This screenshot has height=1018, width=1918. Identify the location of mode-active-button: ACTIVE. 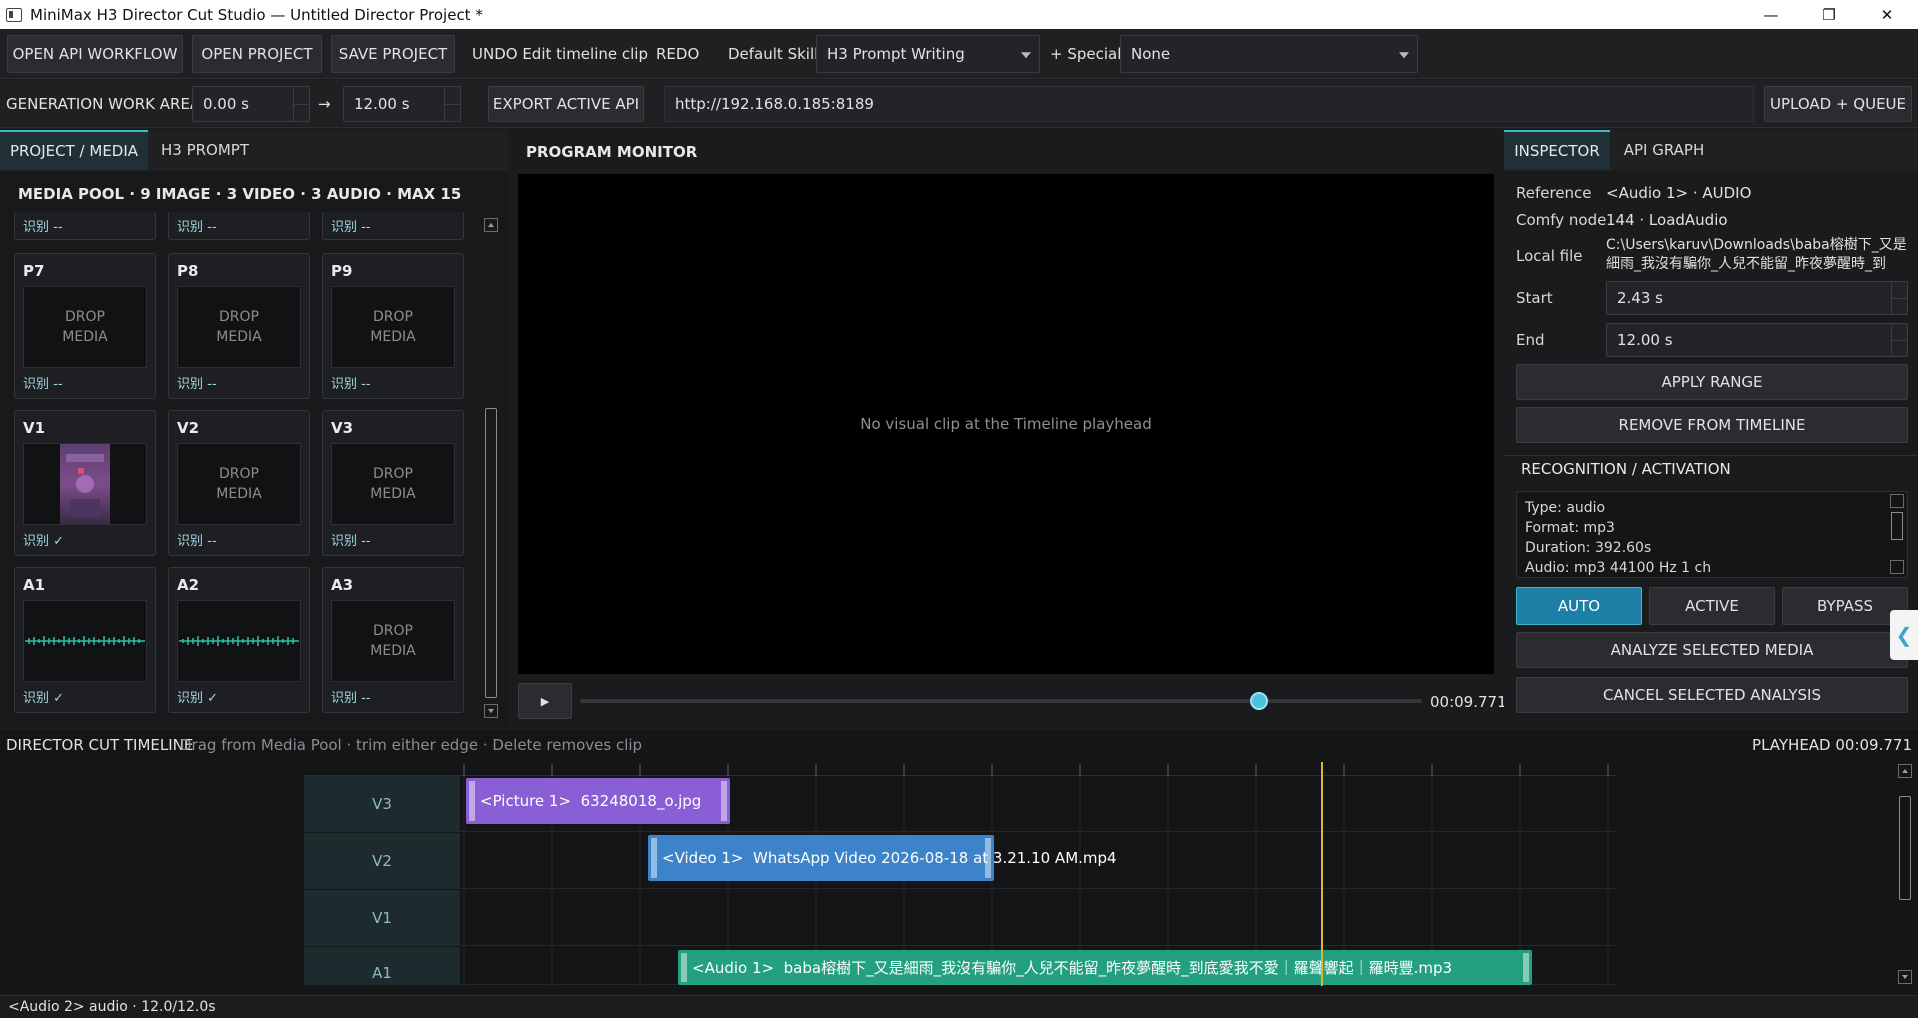
(1712, 606).